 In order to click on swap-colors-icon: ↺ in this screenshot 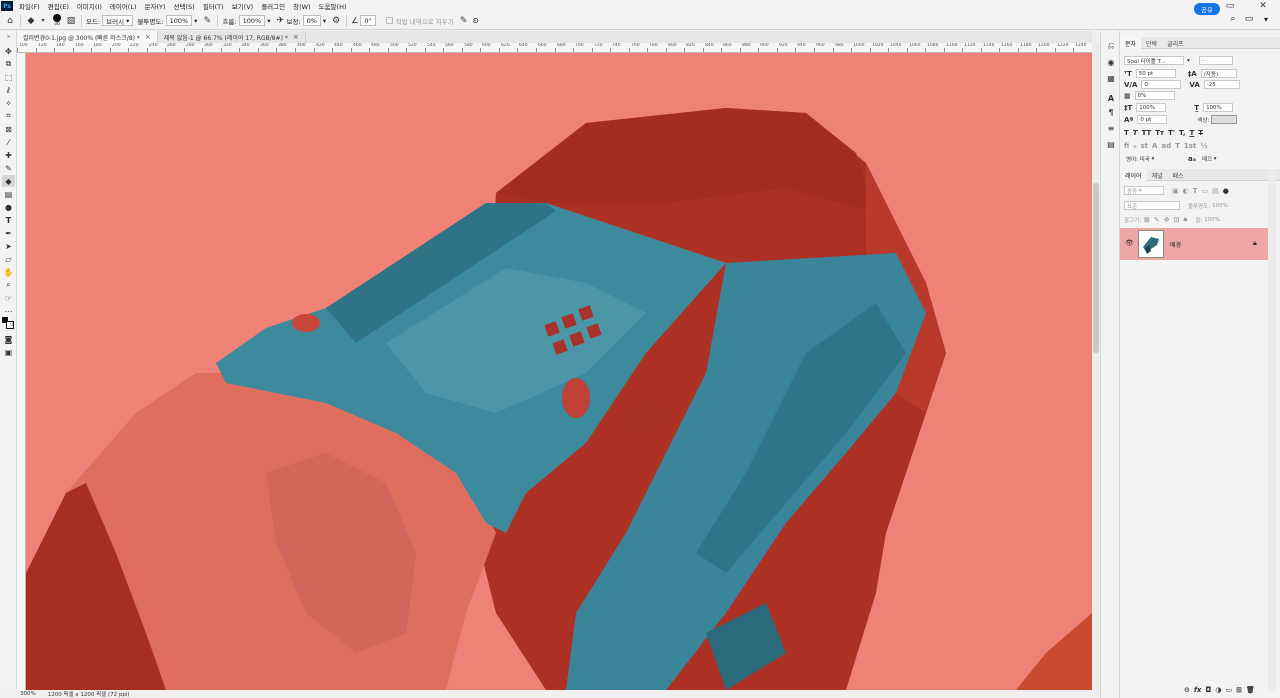, I will do `click(12, 325)`.